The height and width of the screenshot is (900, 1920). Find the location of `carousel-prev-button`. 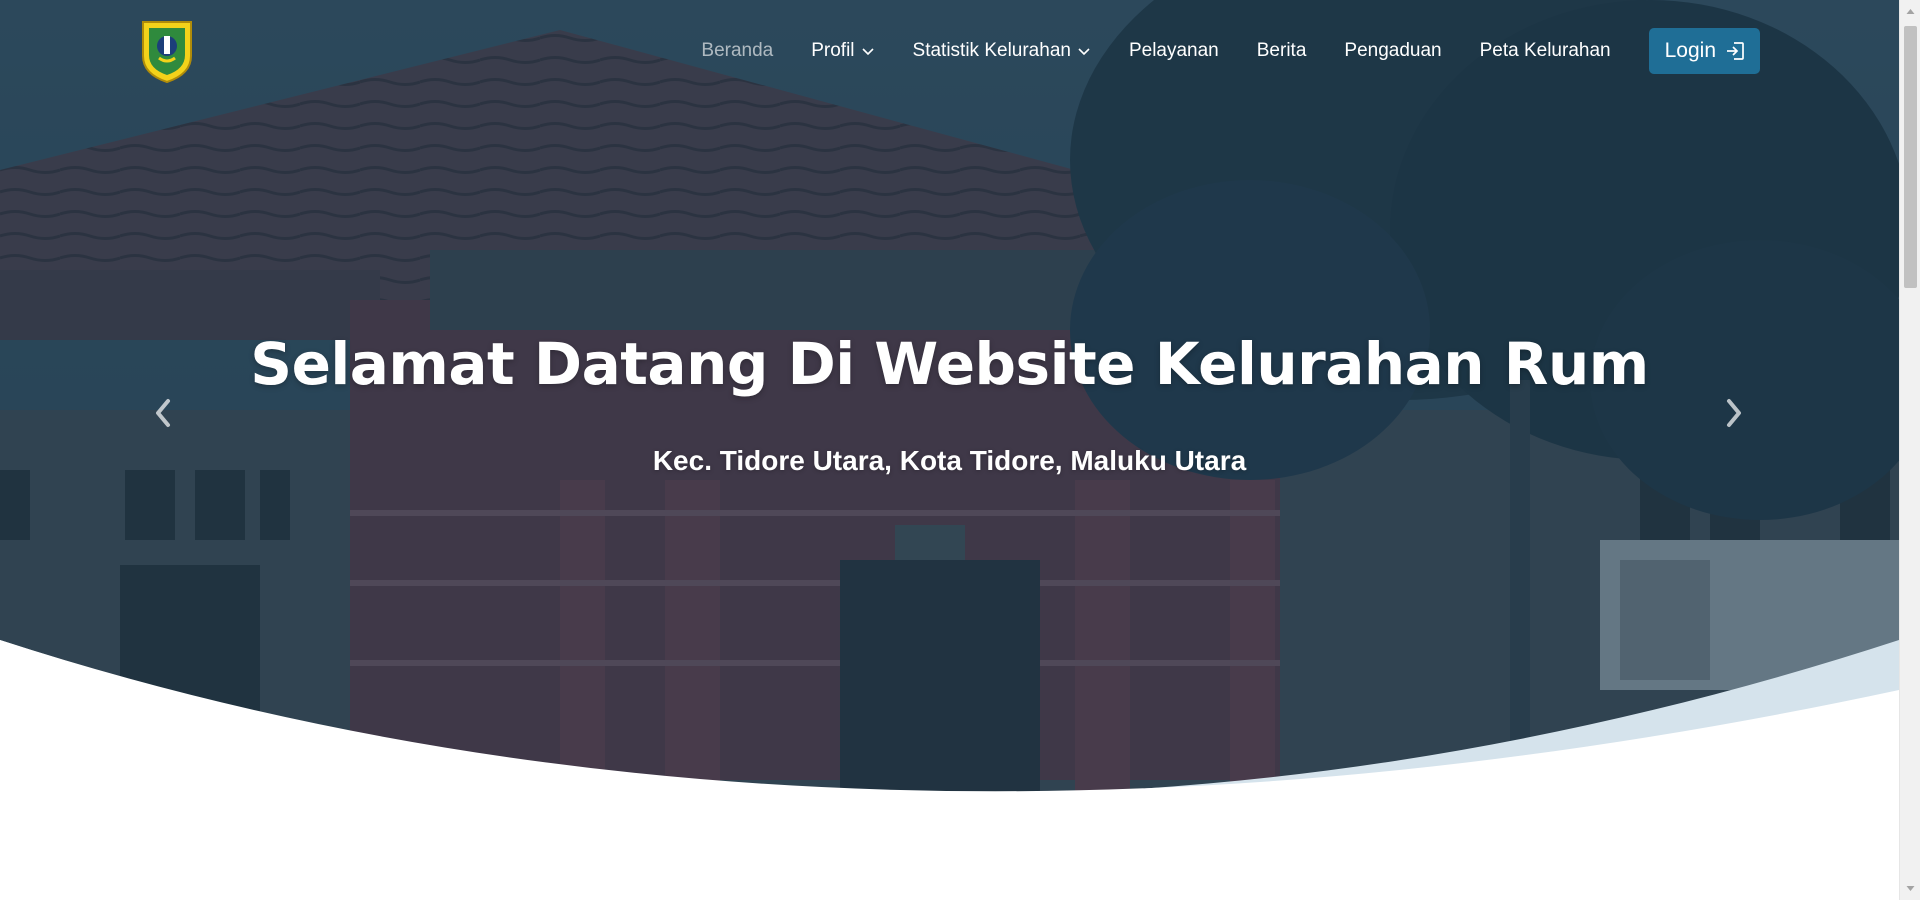

carousel-prev-button is located at coordinates (163, 413).